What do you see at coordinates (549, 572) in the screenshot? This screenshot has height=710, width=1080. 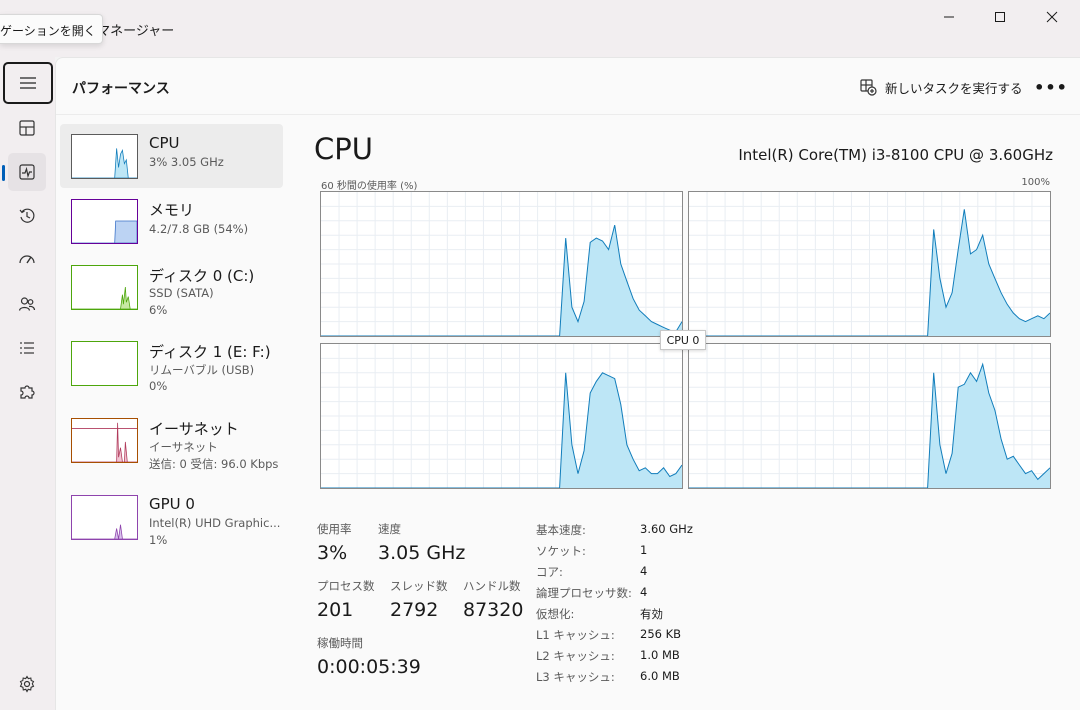 I see `spec-key: コア:` at bounding box center [549, 572].